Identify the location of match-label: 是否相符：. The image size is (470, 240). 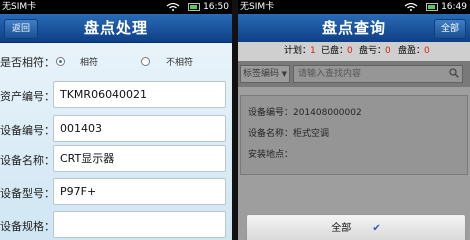
(27, 62).